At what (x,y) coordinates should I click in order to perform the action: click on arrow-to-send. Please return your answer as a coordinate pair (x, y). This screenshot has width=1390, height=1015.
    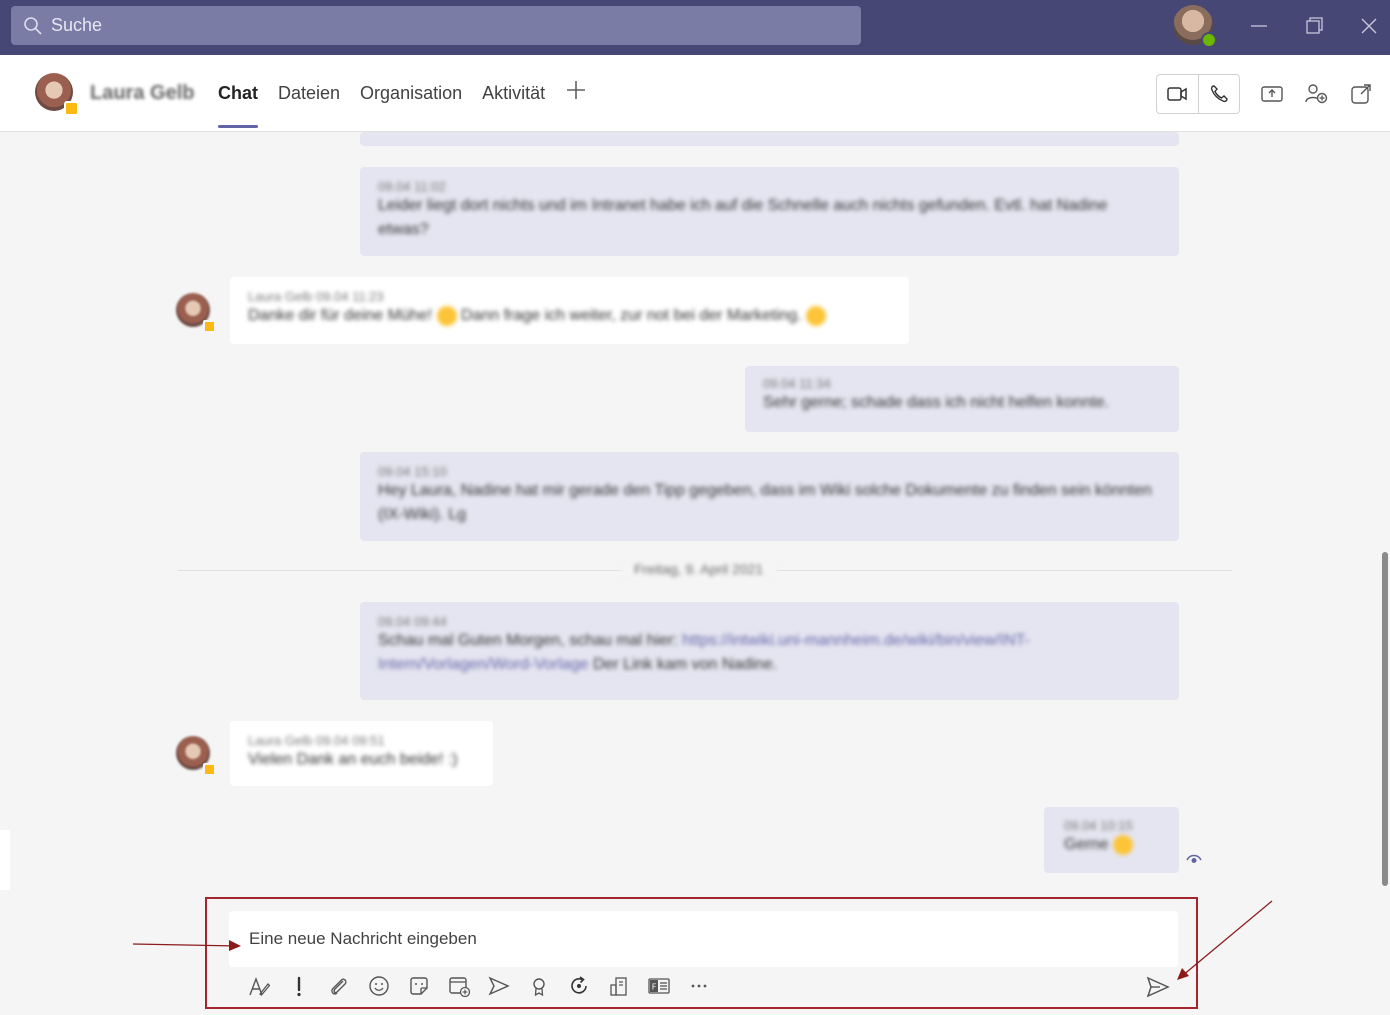
    Looking at the image, I should click on (1227, 938).